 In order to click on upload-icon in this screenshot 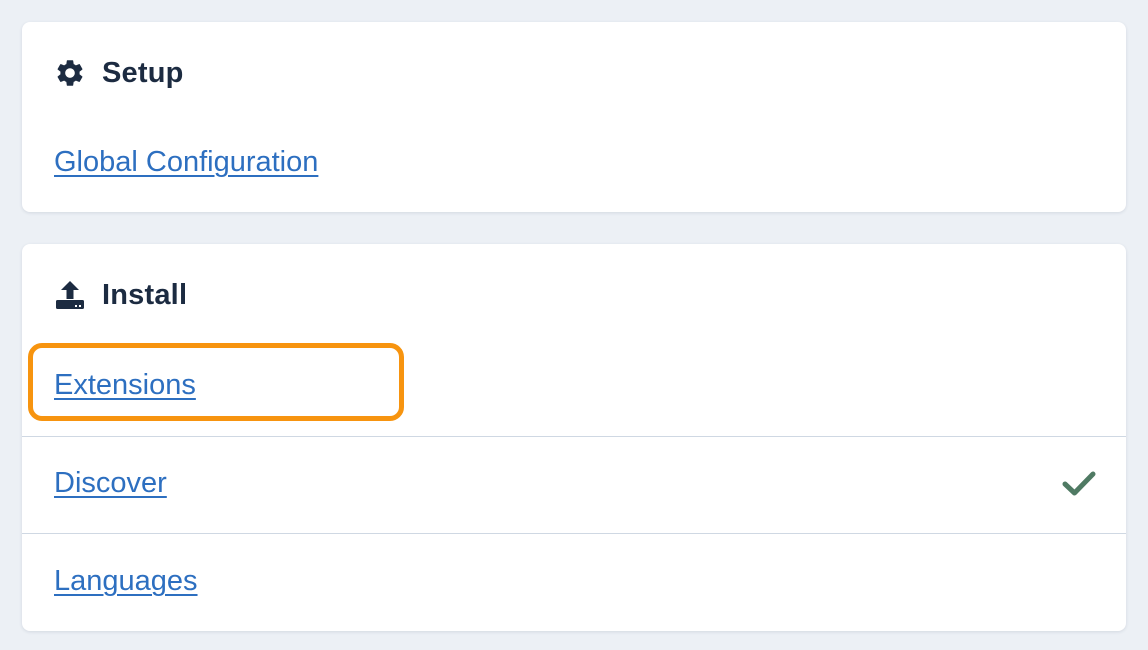, I will do `click(71, 295)`.